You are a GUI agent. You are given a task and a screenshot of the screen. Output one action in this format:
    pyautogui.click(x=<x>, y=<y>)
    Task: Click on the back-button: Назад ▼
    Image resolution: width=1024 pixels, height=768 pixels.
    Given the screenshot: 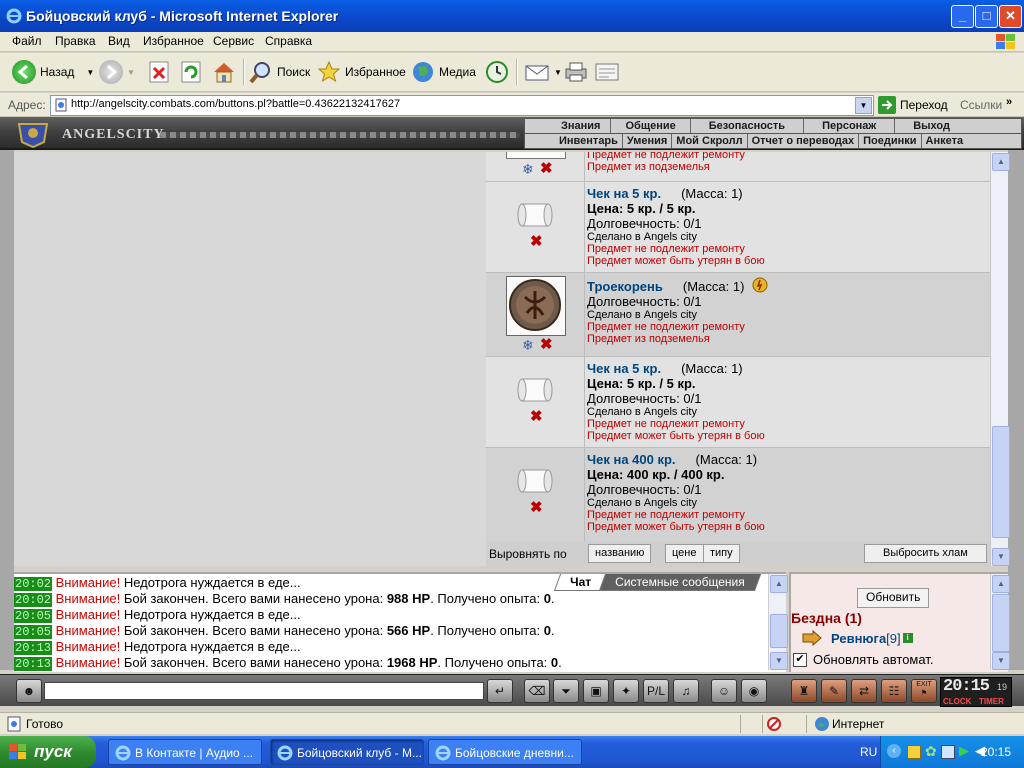 What is the action you would take?
    pyautogui.click(x=53, y=72)
    